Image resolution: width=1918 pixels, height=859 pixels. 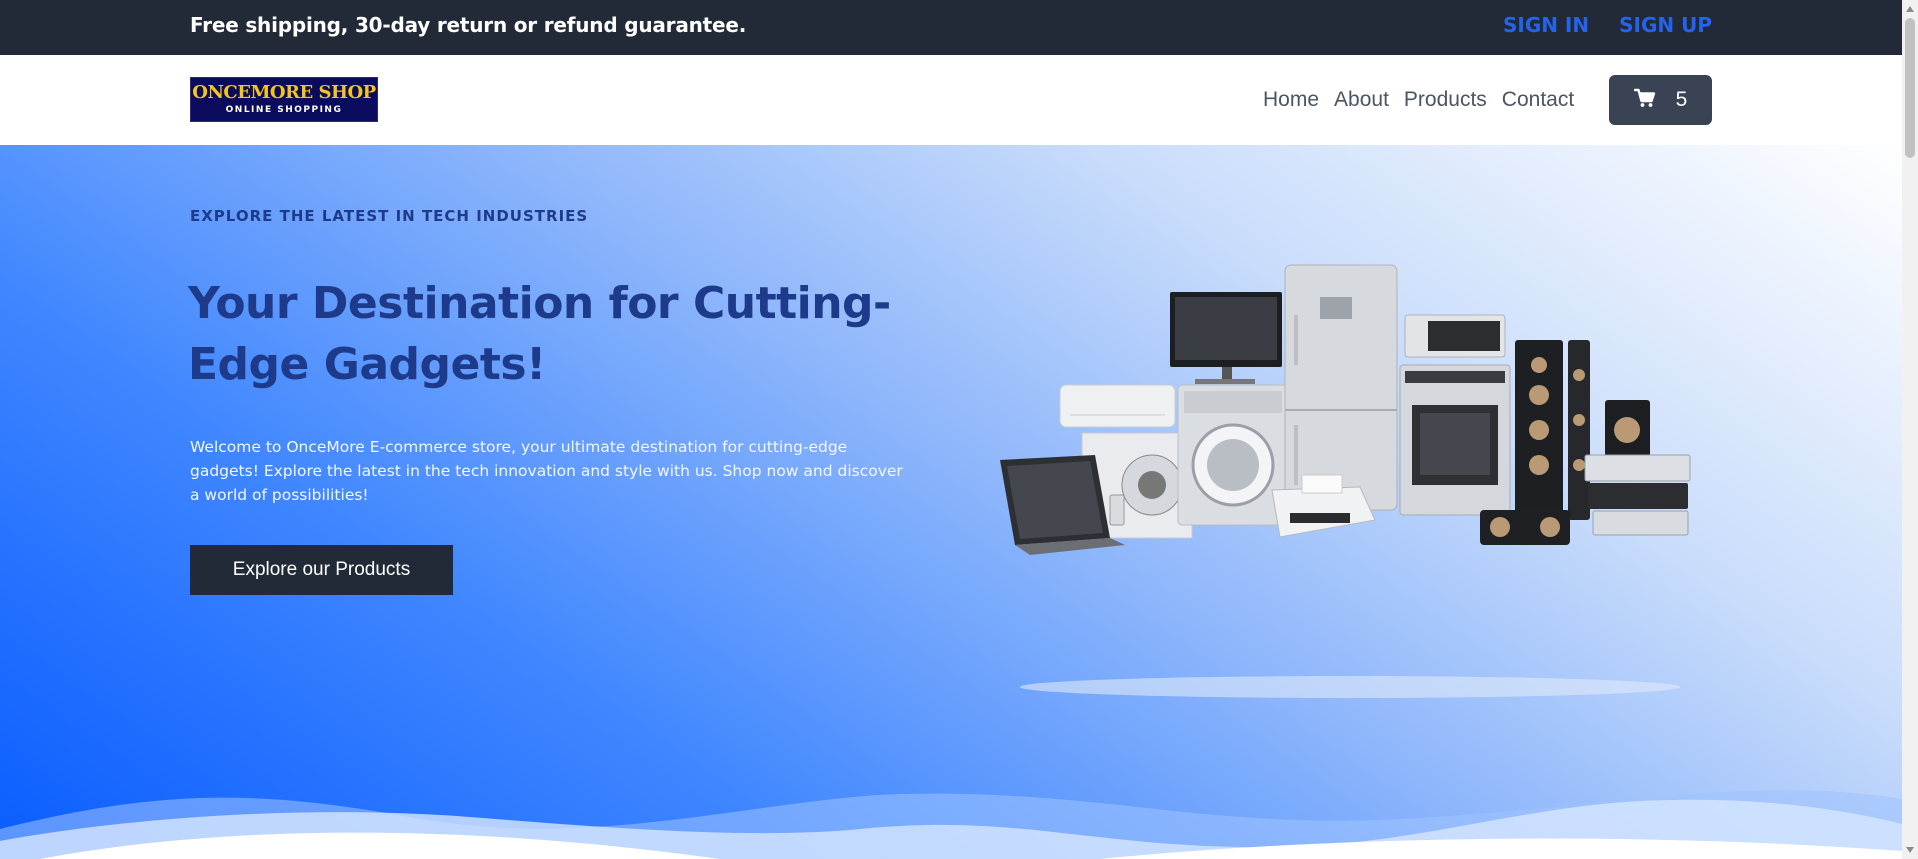 What do you see at coordinates (1644, 100) in the screenshot?
I see `cart-icon` at bounding box center [1644, 100].